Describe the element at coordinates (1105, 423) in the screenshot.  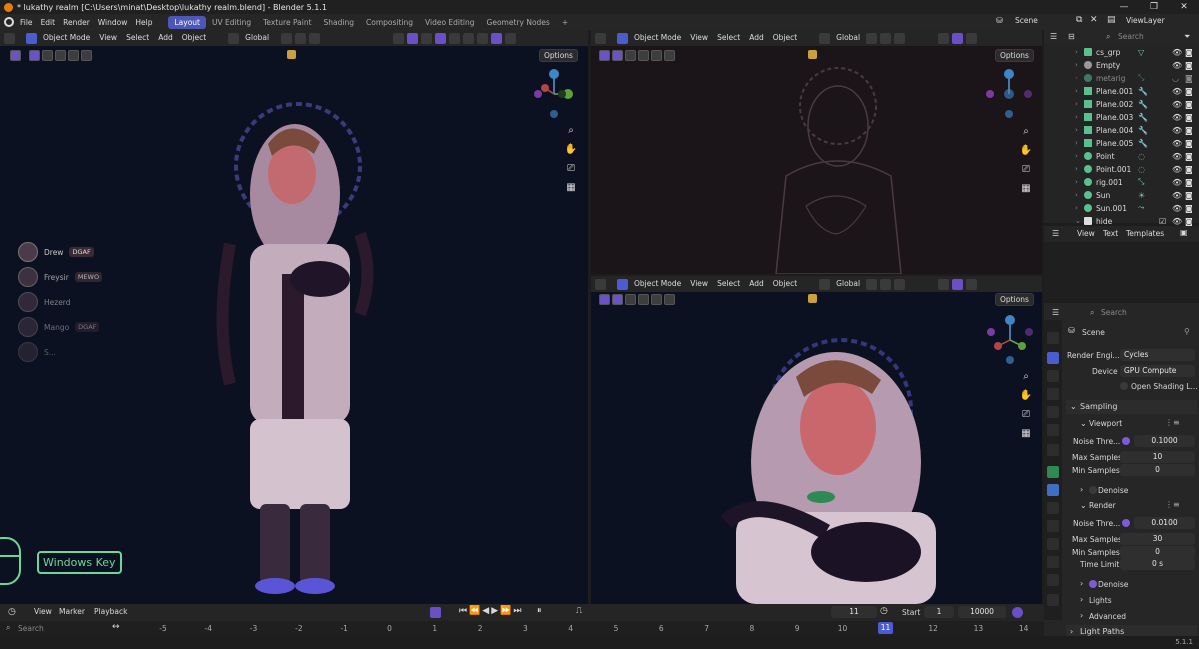
I see `viewport-subsection: Viewport` at that location.